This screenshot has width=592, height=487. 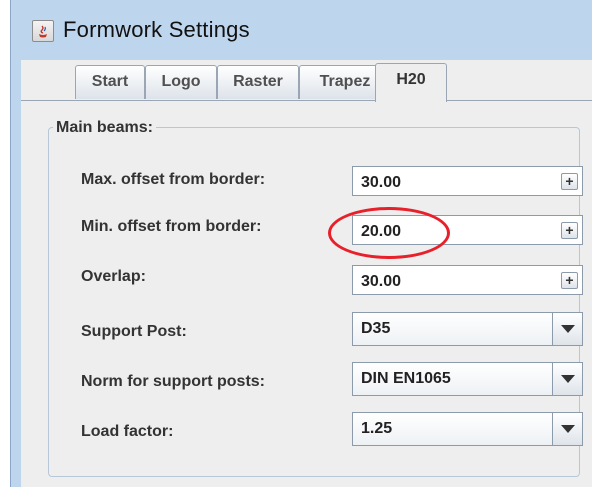 What do you see at coordinates (467, 181) in the screenshot?
I see `max-offset-spinner: 30.00 +` at bounding box center [467, 181].